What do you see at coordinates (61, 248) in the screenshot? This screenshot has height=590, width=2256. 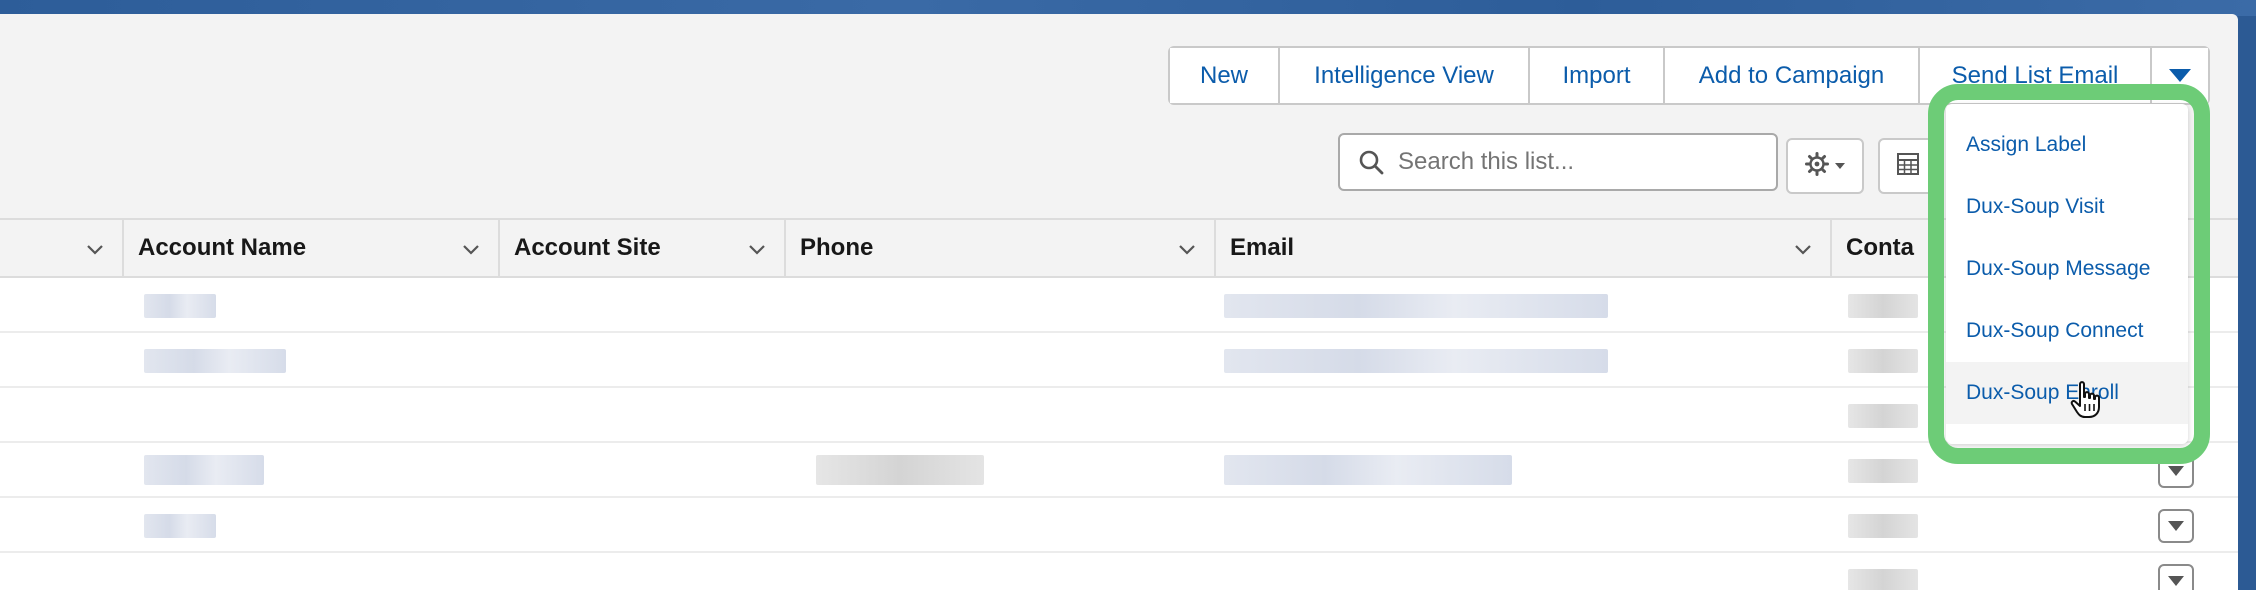 I see `column-header-previous` at bounding box center [61, 248].